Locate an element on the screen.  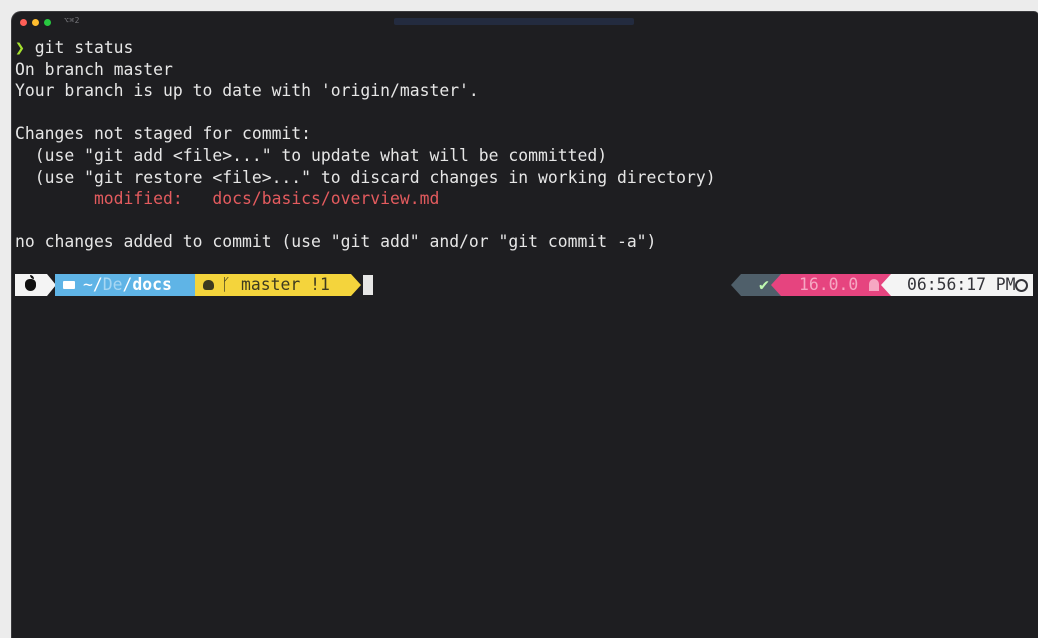
current-time: 06:56:17 PM is located at coordinates (961, 284).